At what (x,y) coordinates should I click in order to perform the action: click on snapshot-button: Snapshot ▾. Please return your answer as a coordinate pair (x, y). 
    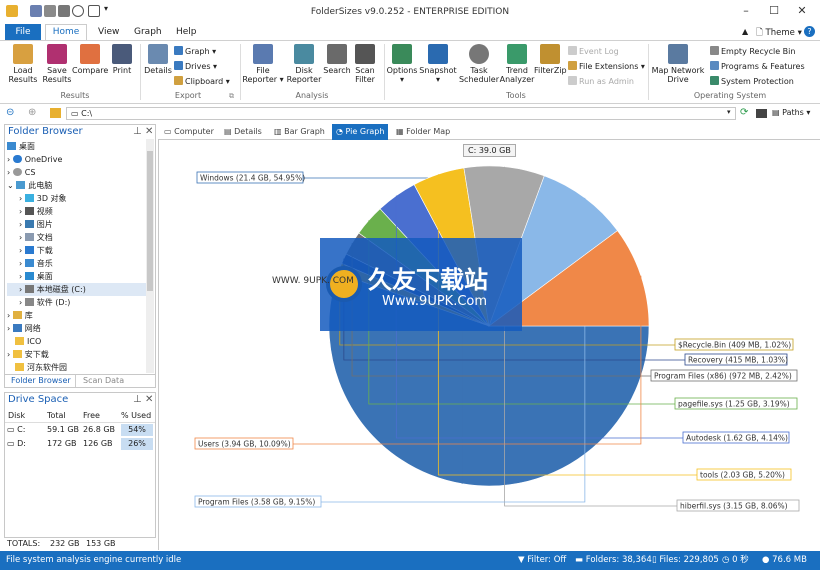
    Looking at the image, I should click on (438, 64).